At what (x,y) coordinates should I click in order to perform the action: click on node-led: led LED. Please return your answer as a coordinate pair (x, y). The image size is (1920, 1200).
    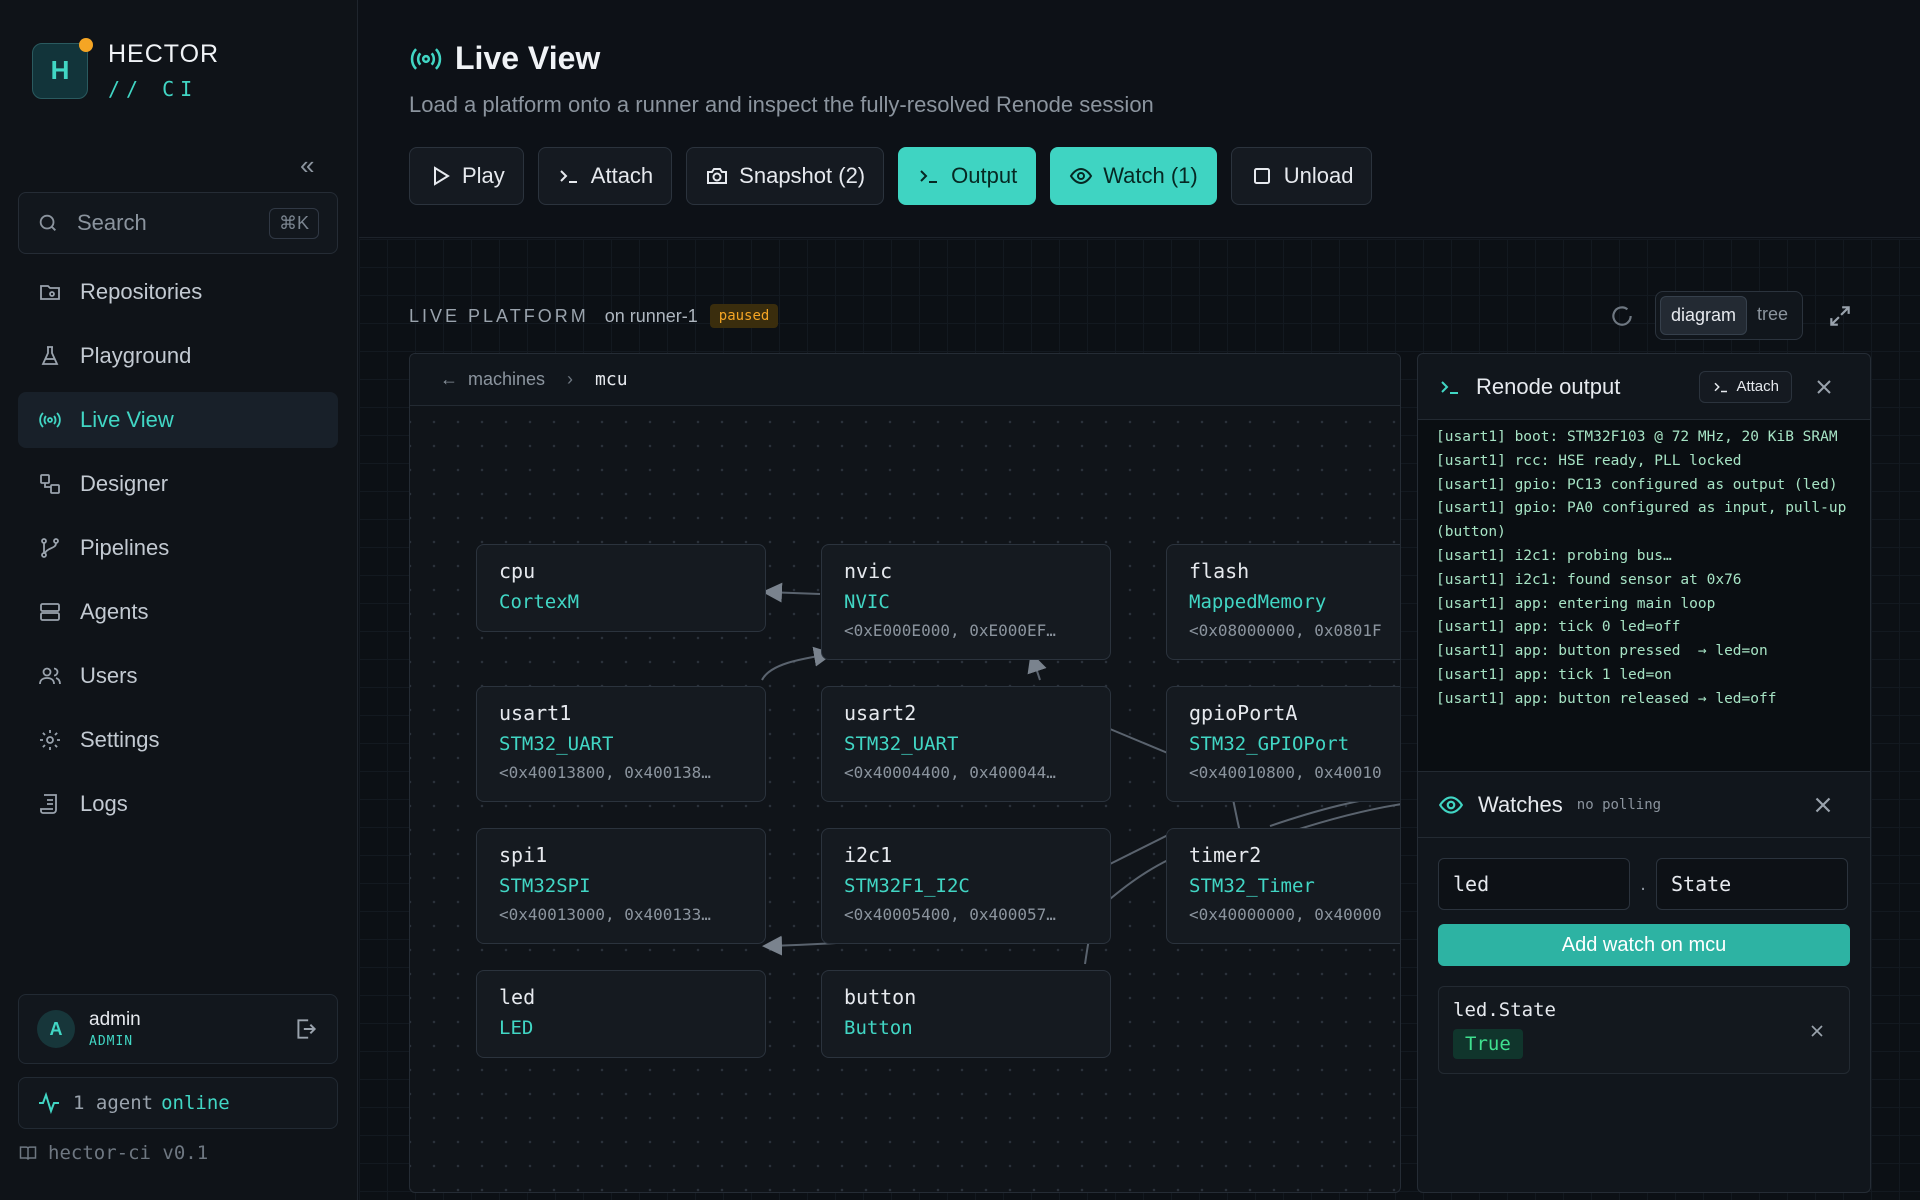
    Looking at the image, I should click on (621, 1014).